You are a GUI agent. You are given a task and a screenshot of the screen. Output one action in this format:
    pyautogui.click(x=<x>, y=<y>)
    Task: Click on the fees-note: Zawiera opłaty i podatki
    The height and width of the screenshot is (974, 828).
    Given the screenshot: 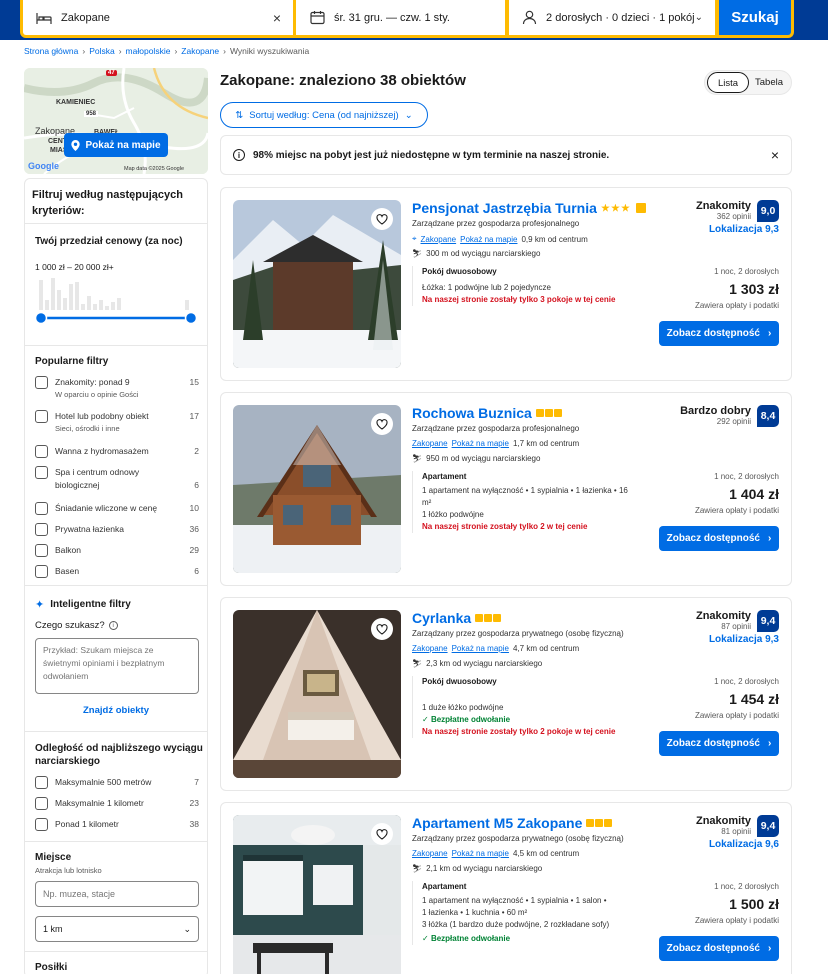 What is the action you would take?
    pyautogui.click(x=736, y=305)
    